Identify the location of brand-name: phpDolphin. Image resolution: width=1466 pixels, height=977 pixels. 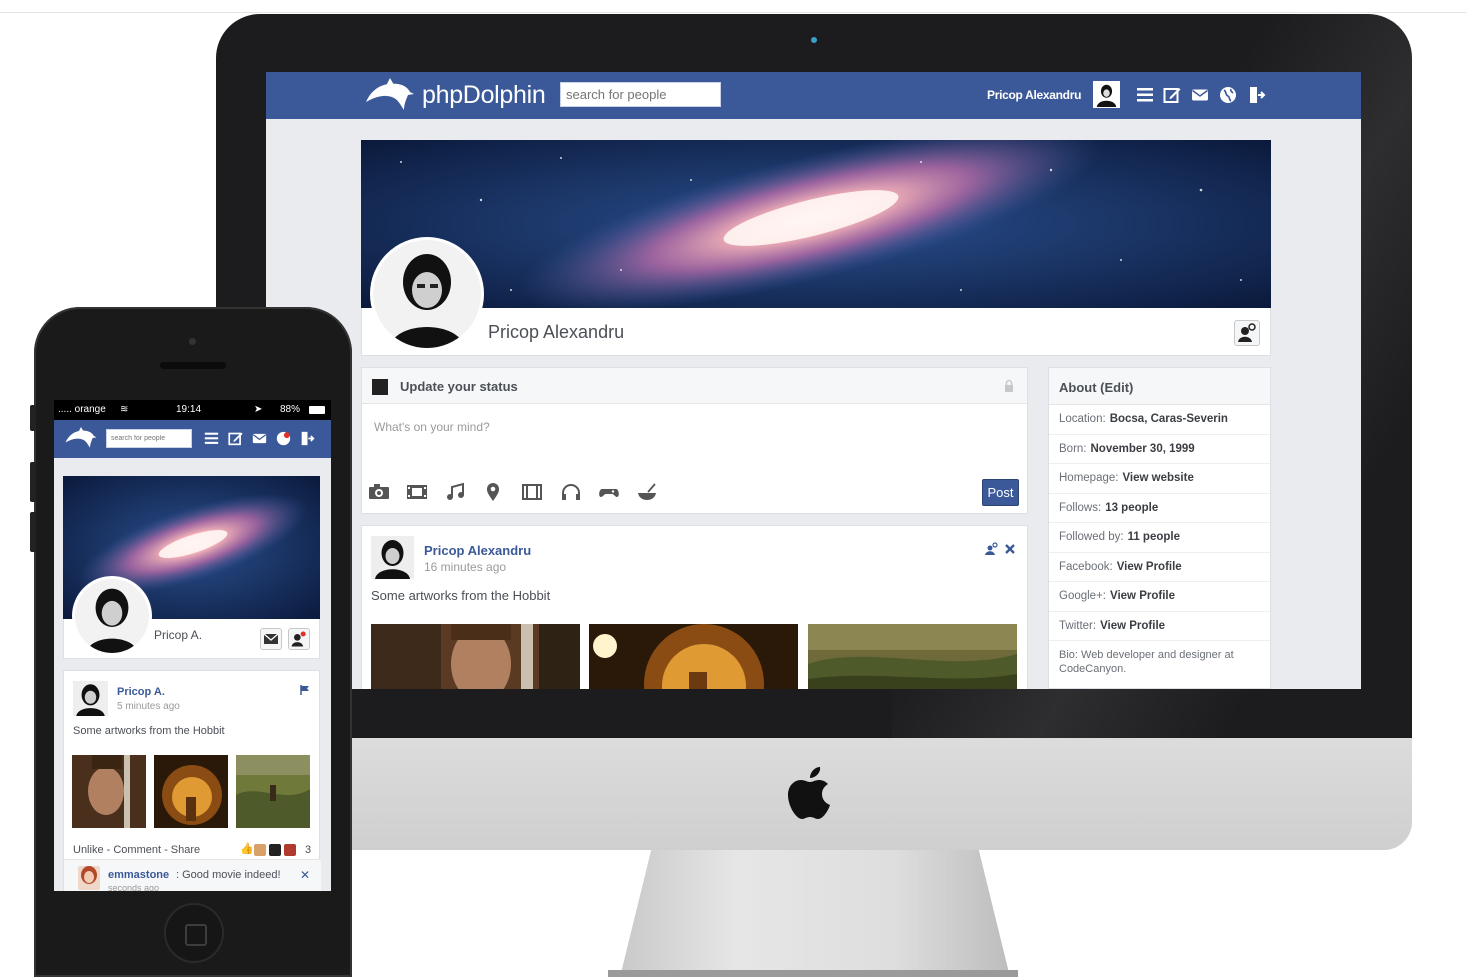
(484, 95).